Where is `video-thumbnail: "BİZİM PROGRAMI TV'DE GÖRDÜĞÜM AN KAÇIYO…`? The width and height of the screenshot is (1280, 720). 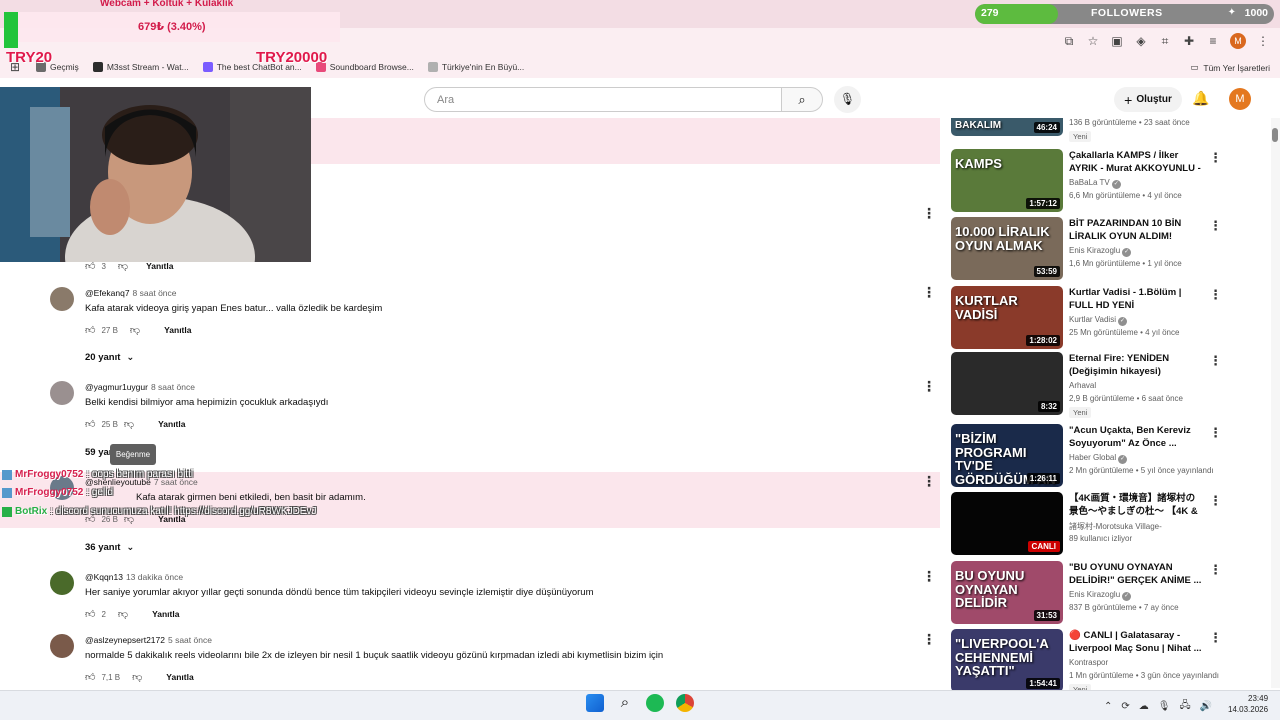 video-thumbnail: "BİZİM PROGRAMI TV'DE GÖRDÜĞÜM AN KAÇIYO… is located at coordinates (1007, 455).